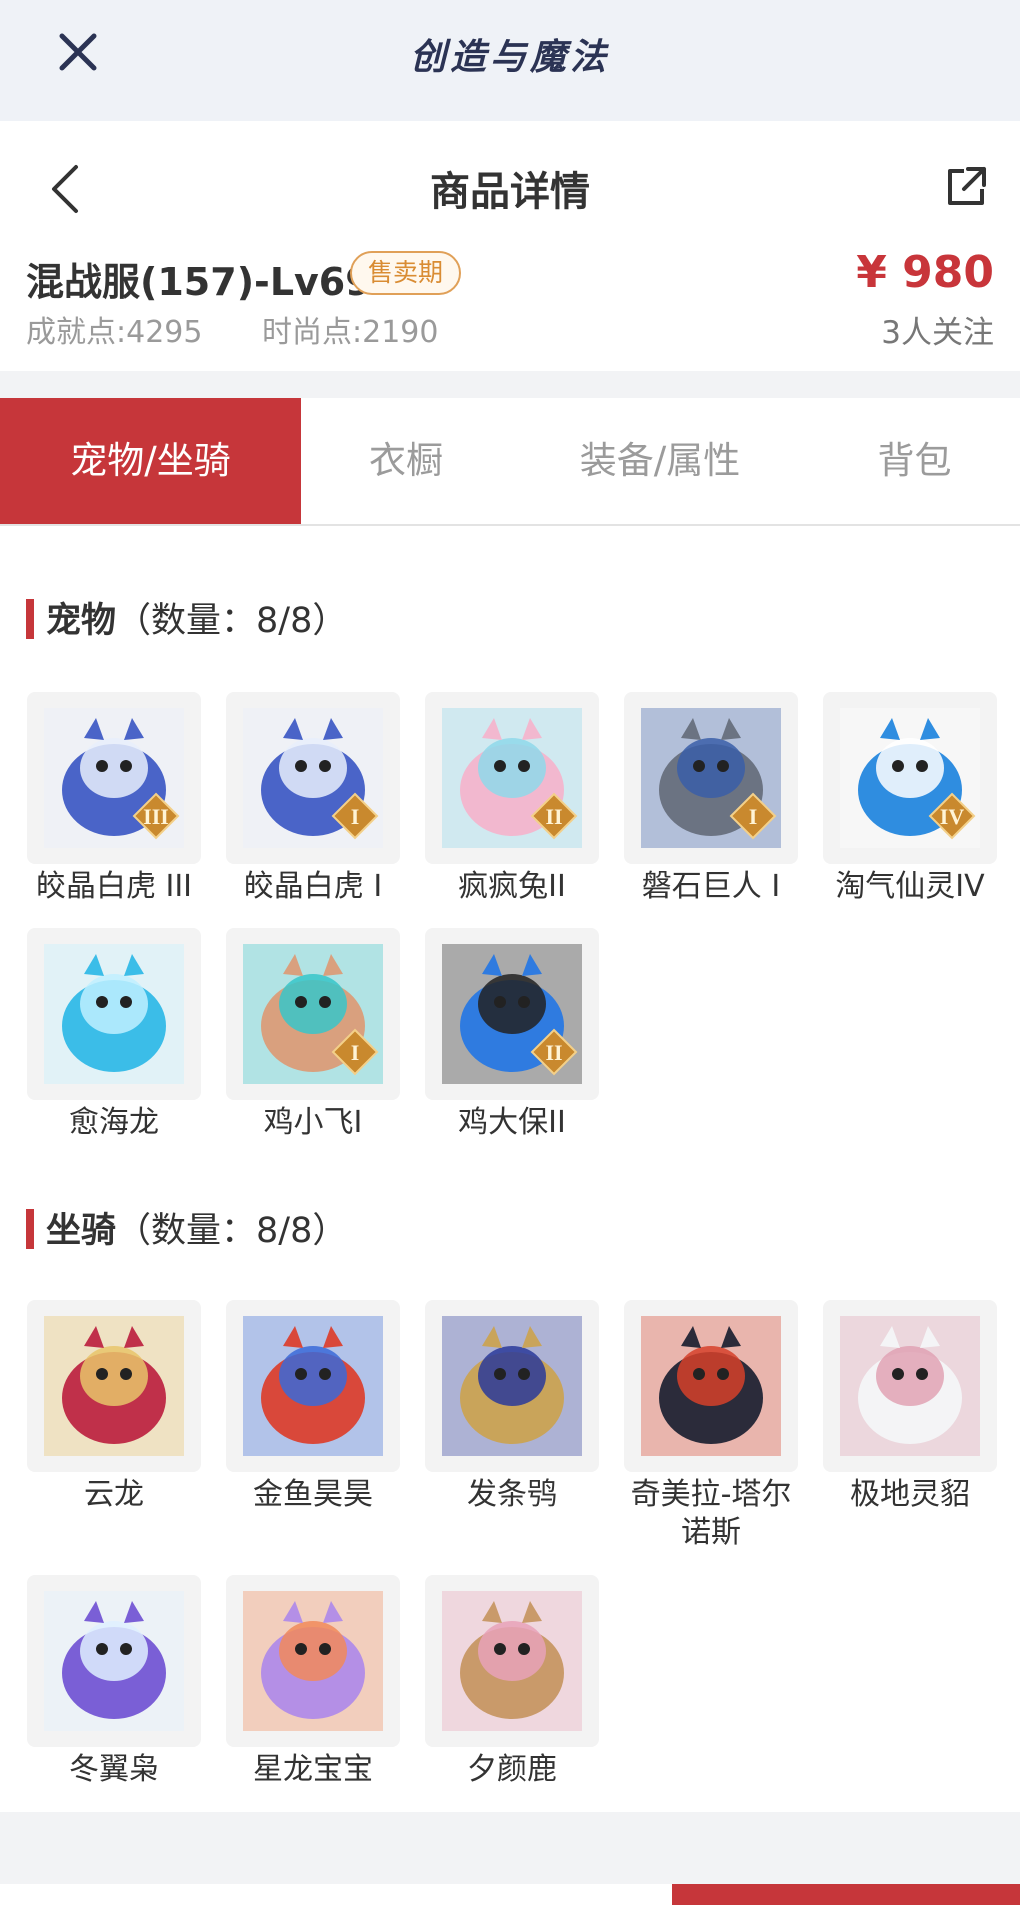  I want to click on mounts-item: 极地灵貂, so click(910, 1407).